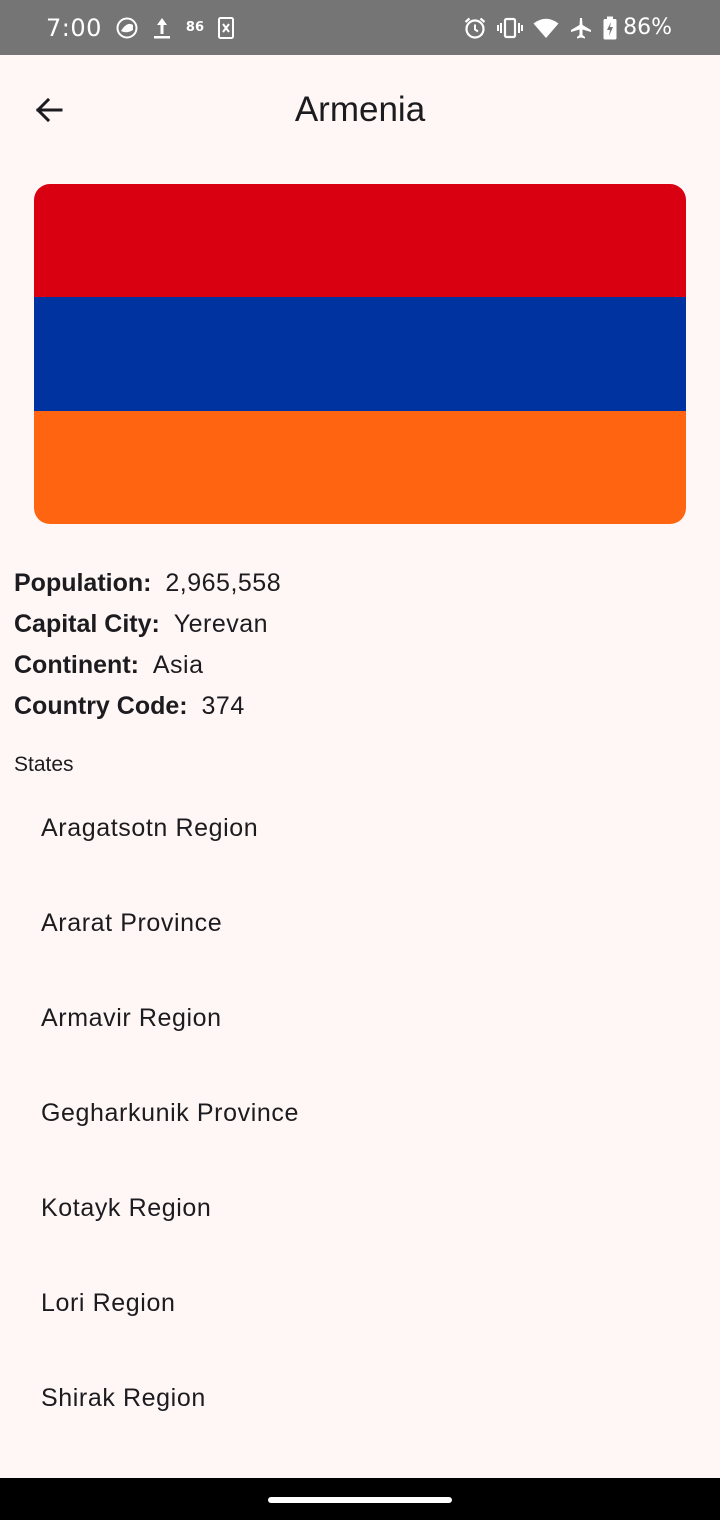 Image resolution: width=720 pixels, height=1520 pixels. I want to click on capital-label: Capital City:, so click(87, 624).